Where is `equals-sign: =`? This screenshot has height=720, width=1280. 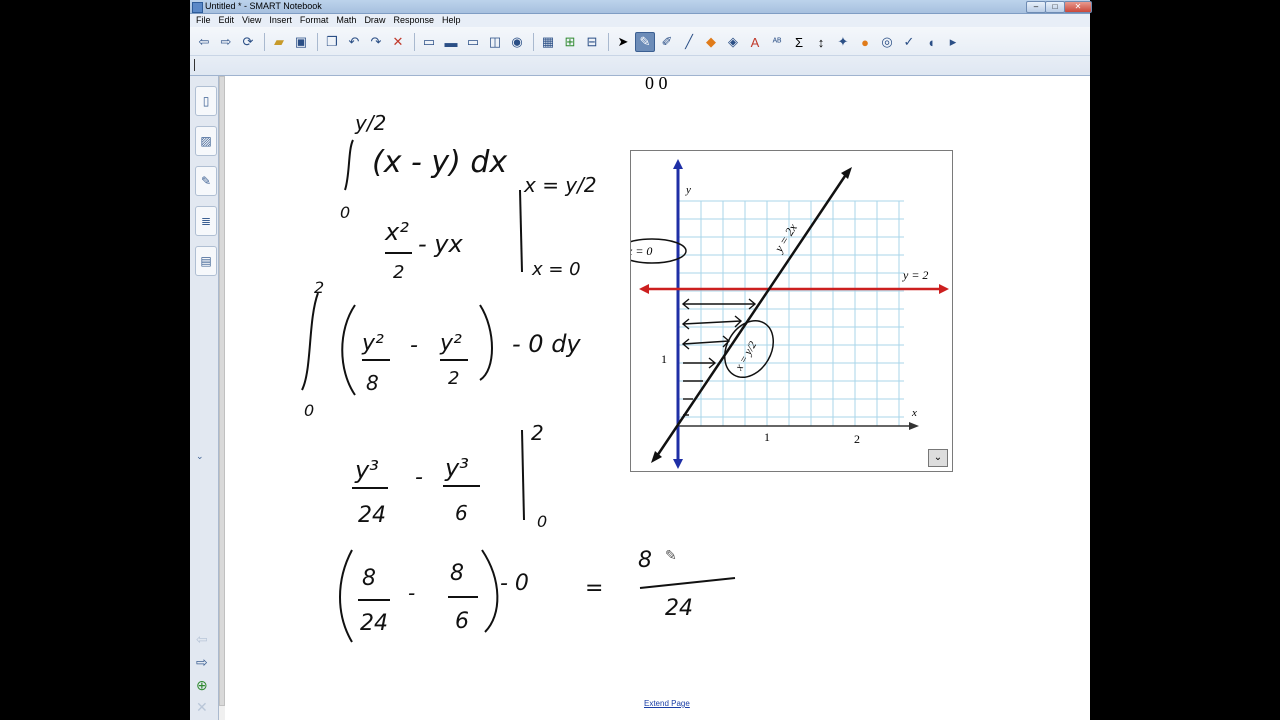
equals-sign: = is located at coordinates (594, 588).